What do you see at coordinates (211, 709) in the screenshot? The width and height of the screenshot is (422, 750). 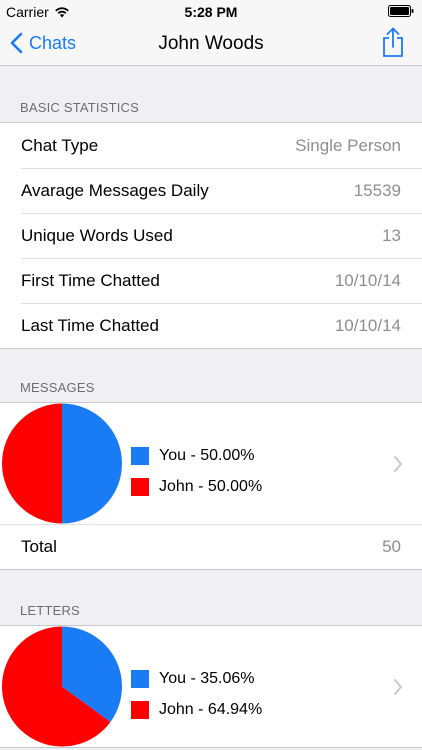 I see `legend-label: John - 64.94%` at bounding box center [211, 709].